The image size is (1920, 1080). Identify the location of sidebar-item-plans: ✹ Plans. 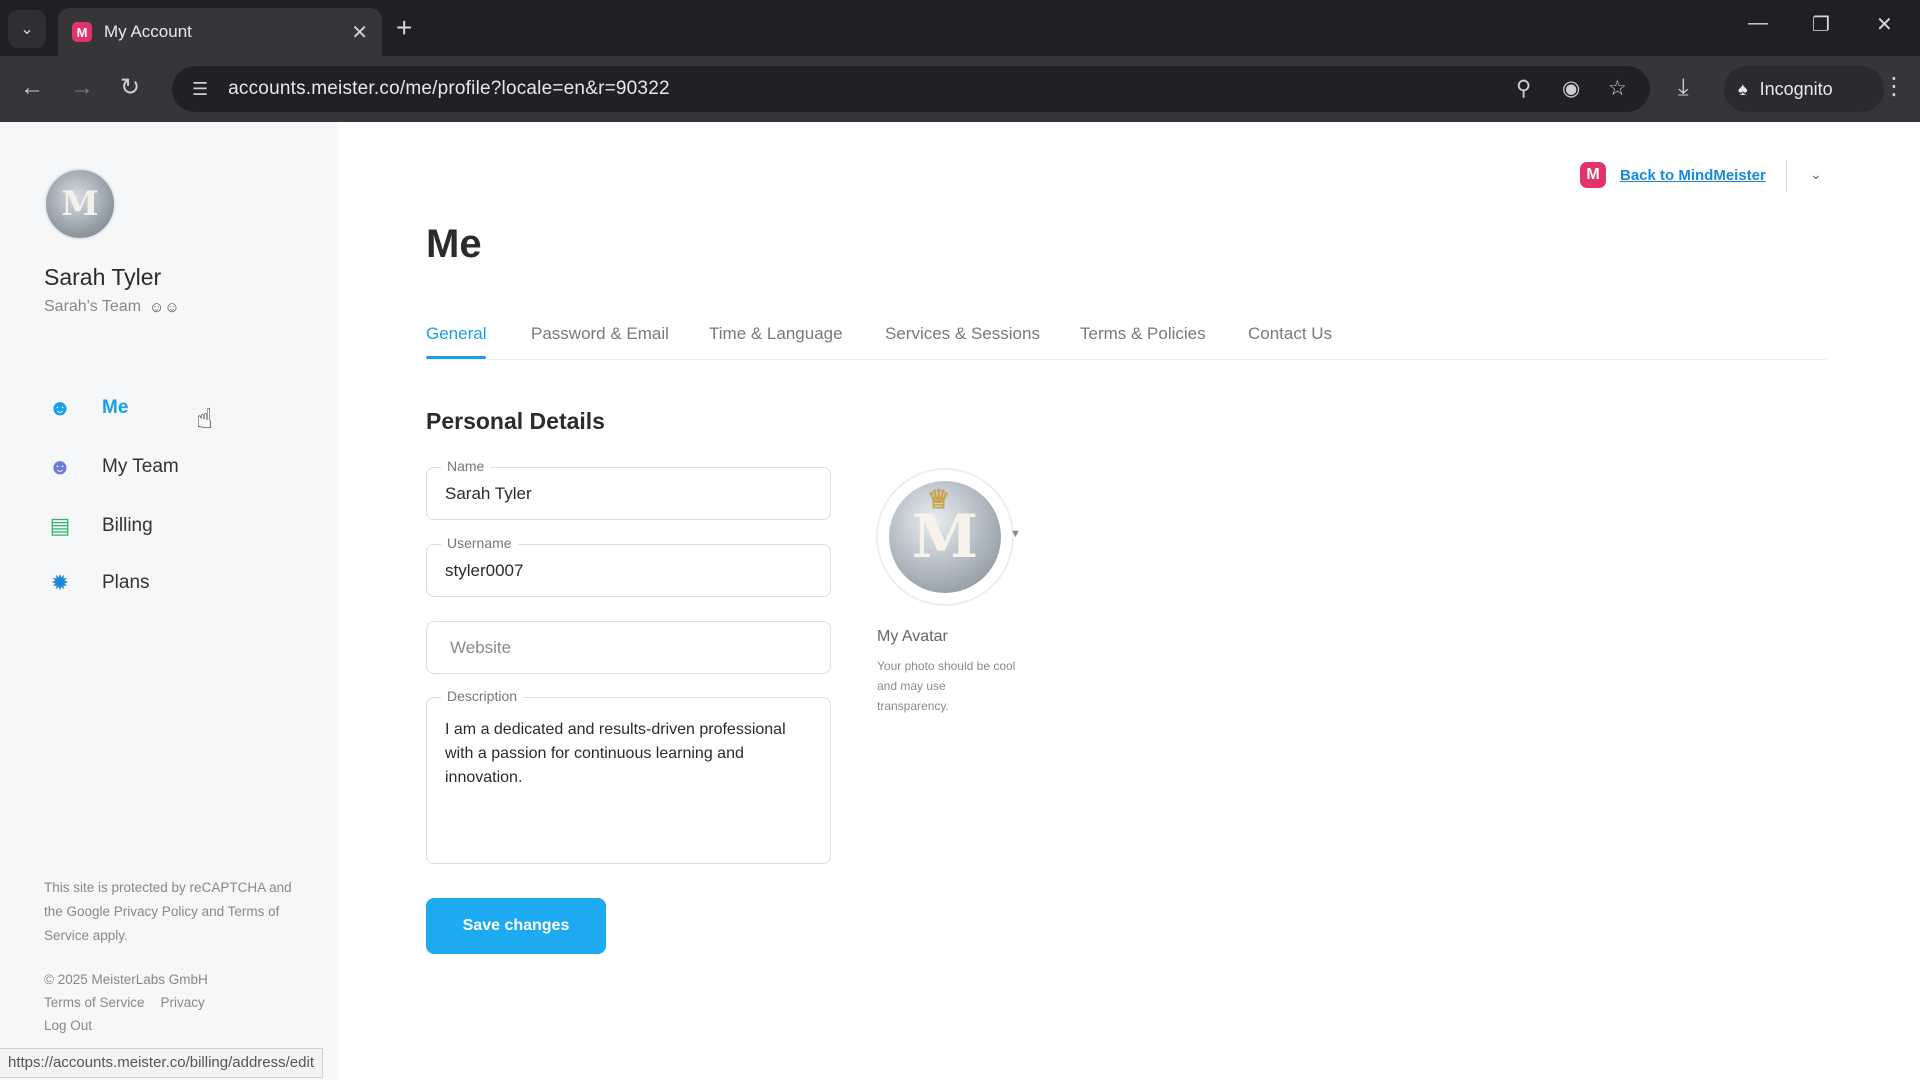
(97, 583).